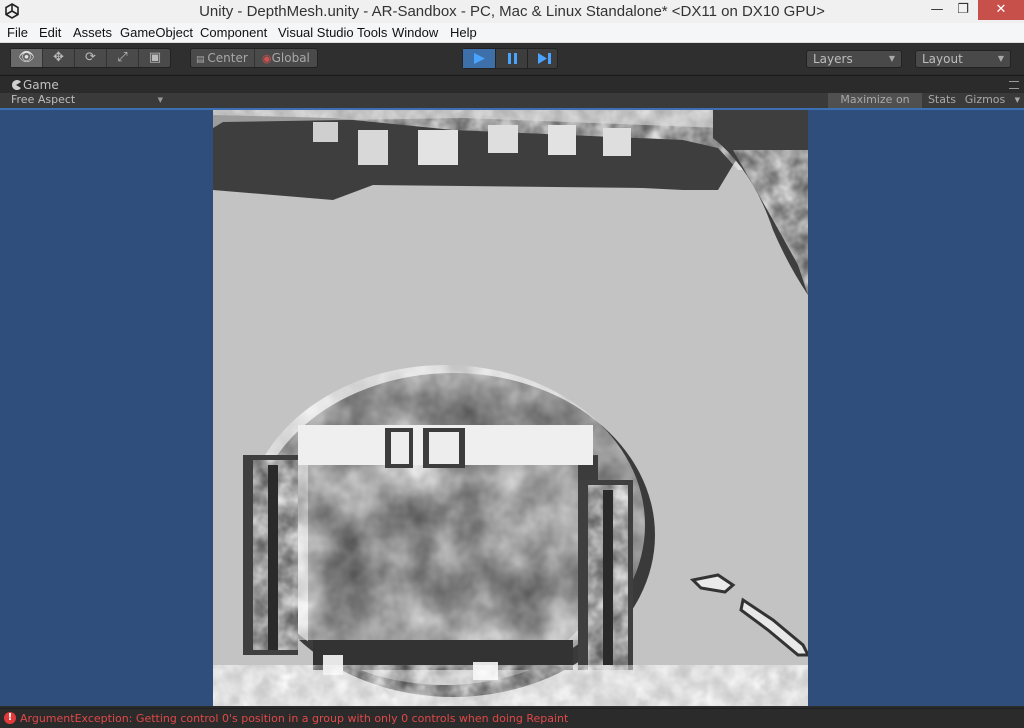  I want to click on maximize-on-play-toggle: Maximize on Play, so click(875, 106).